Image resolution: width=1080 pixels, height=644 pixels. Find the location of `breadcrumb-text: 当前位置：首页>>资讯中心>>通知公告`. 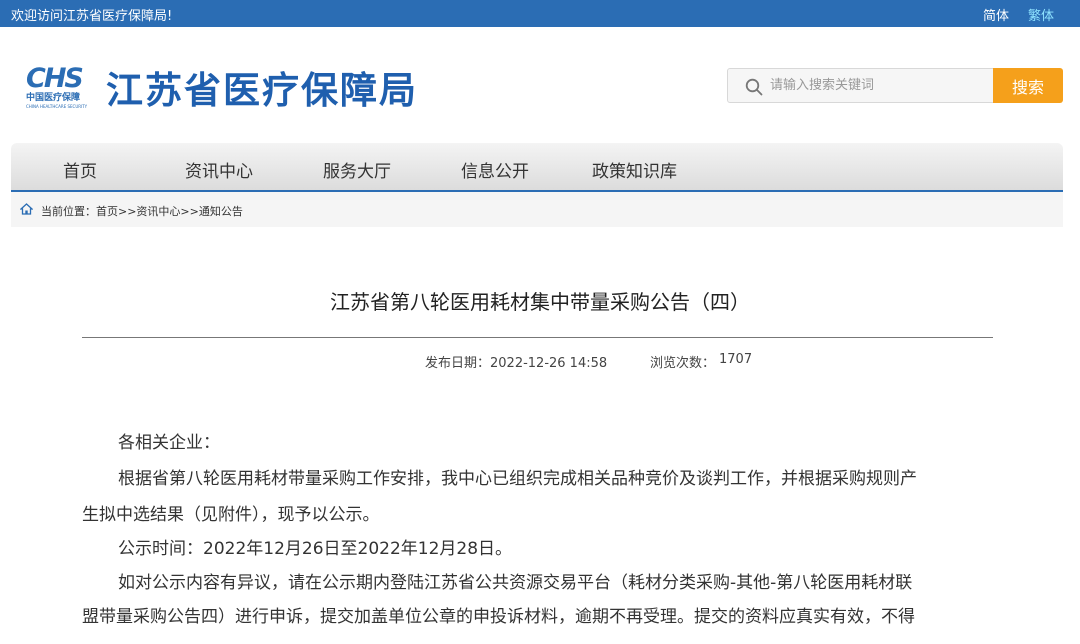

breadcrumb-text: 当前位置：首页>>资讯中心>>通知公告 is located at coordinates (142, 211).